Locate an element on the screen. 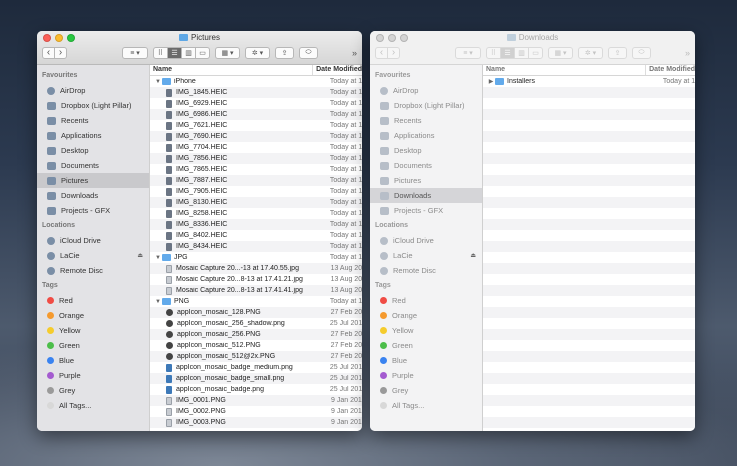 This screenshot has width=737, height=466. file-row: IMG_7905.HEIC Today at 1 is located at coordinates (256, 191).